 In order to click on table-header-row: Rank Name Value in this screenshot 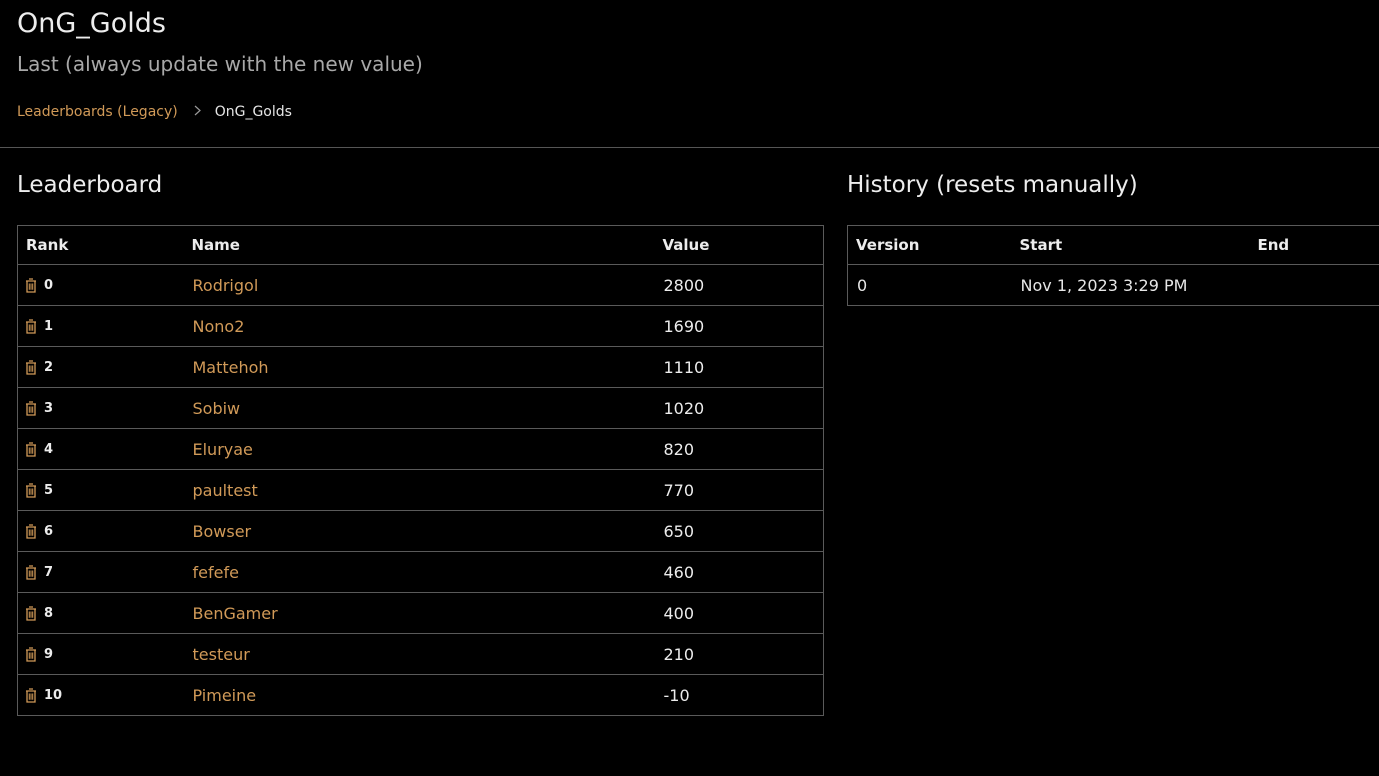, I will do `click(420, 245)`.